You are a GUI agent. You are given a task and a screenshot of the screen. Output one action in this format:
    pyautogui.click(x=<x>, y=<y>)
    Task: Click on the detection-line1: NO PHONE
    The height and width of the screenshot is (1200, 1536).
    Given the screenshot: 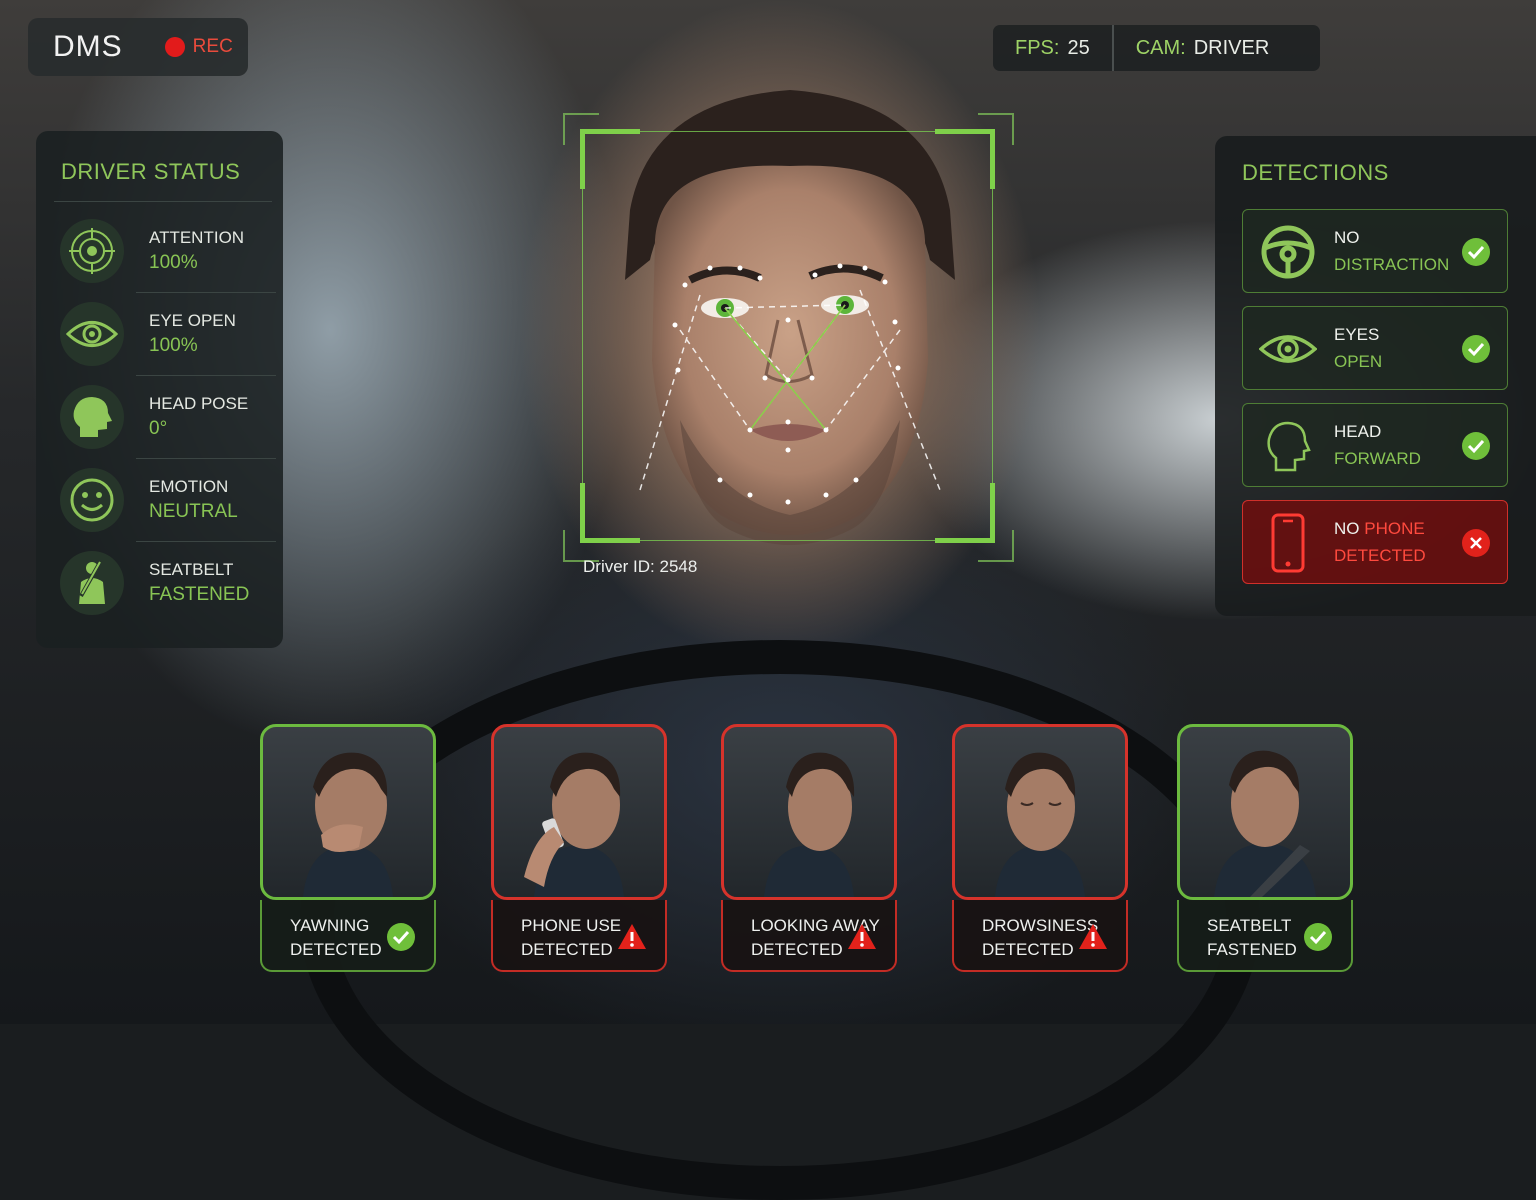 What is the action you would take?
    pyautogui.click(x=1379, y=529)
    